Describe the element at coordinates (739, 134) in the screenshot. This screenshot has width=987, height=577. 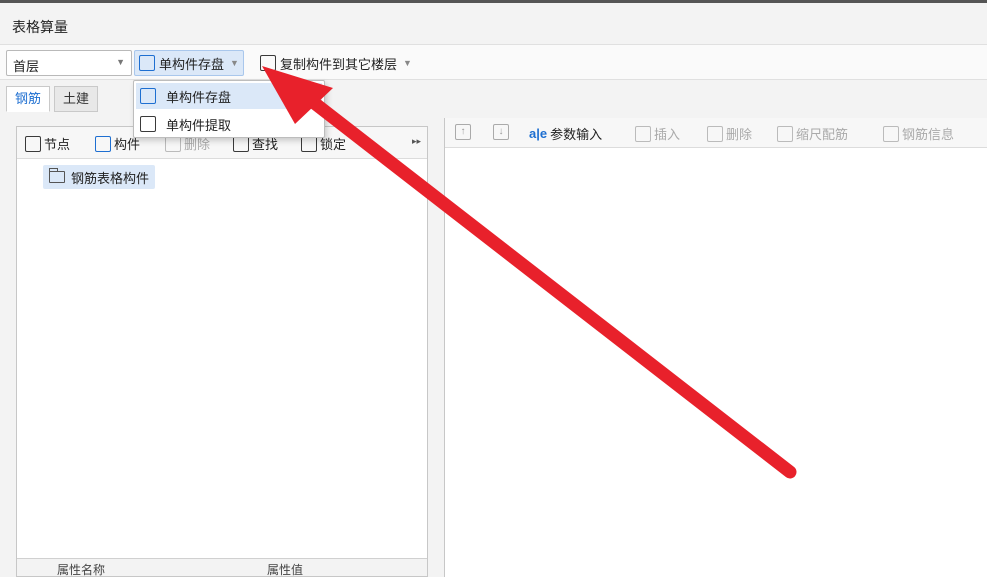
I see `delete-row-label: 删除` at that location.